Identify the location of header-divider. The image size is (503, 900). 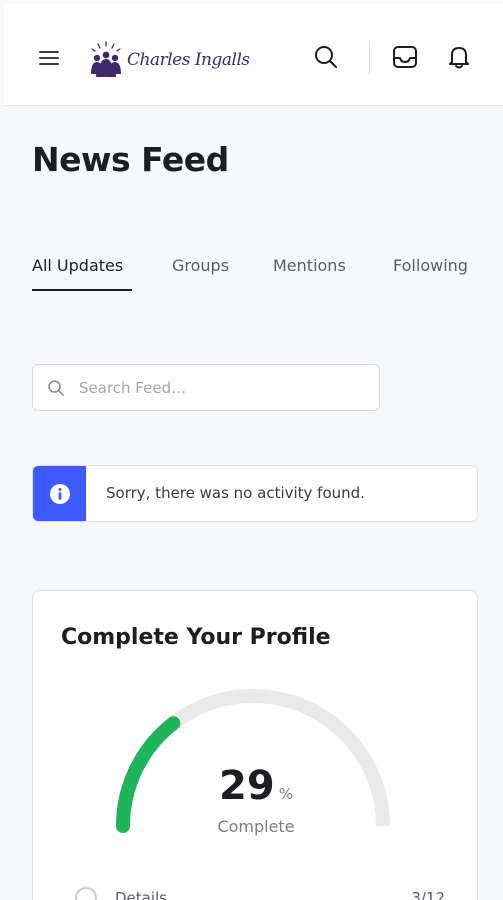
(369, 58).